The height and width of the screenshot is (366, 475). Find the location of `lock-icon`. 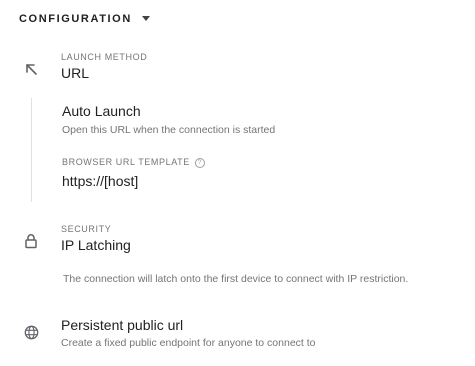

lock-icon is located at coordinates (31, 241).